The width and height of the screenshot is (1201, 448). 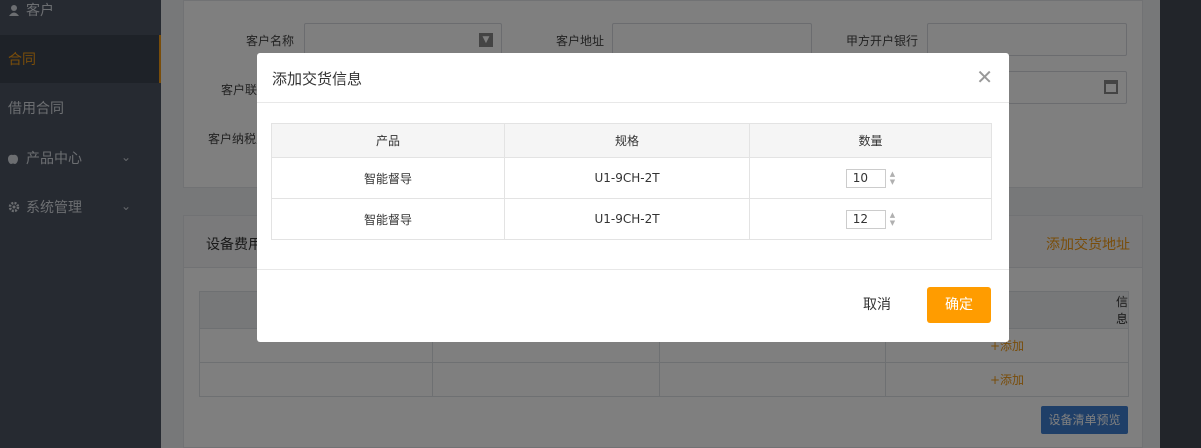 I want to click on quantity-input: 12, so click(x=865, y=219).